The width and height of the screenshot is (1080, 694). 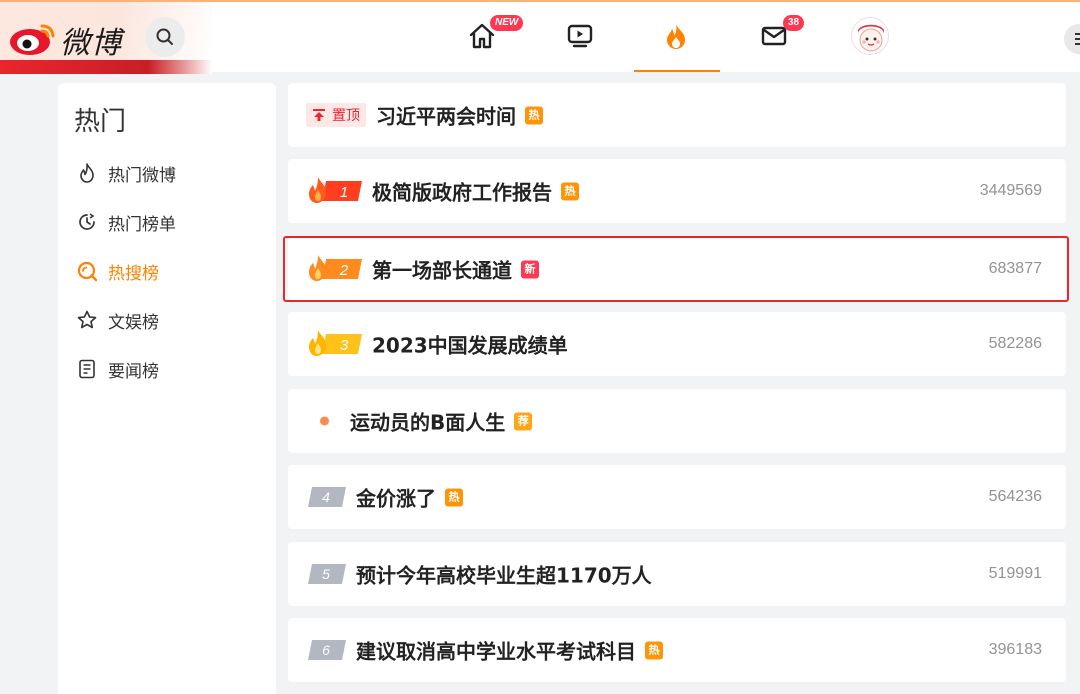 I want to click on topic-title: 极简版政府工作报告, so click(x=462, y=191).